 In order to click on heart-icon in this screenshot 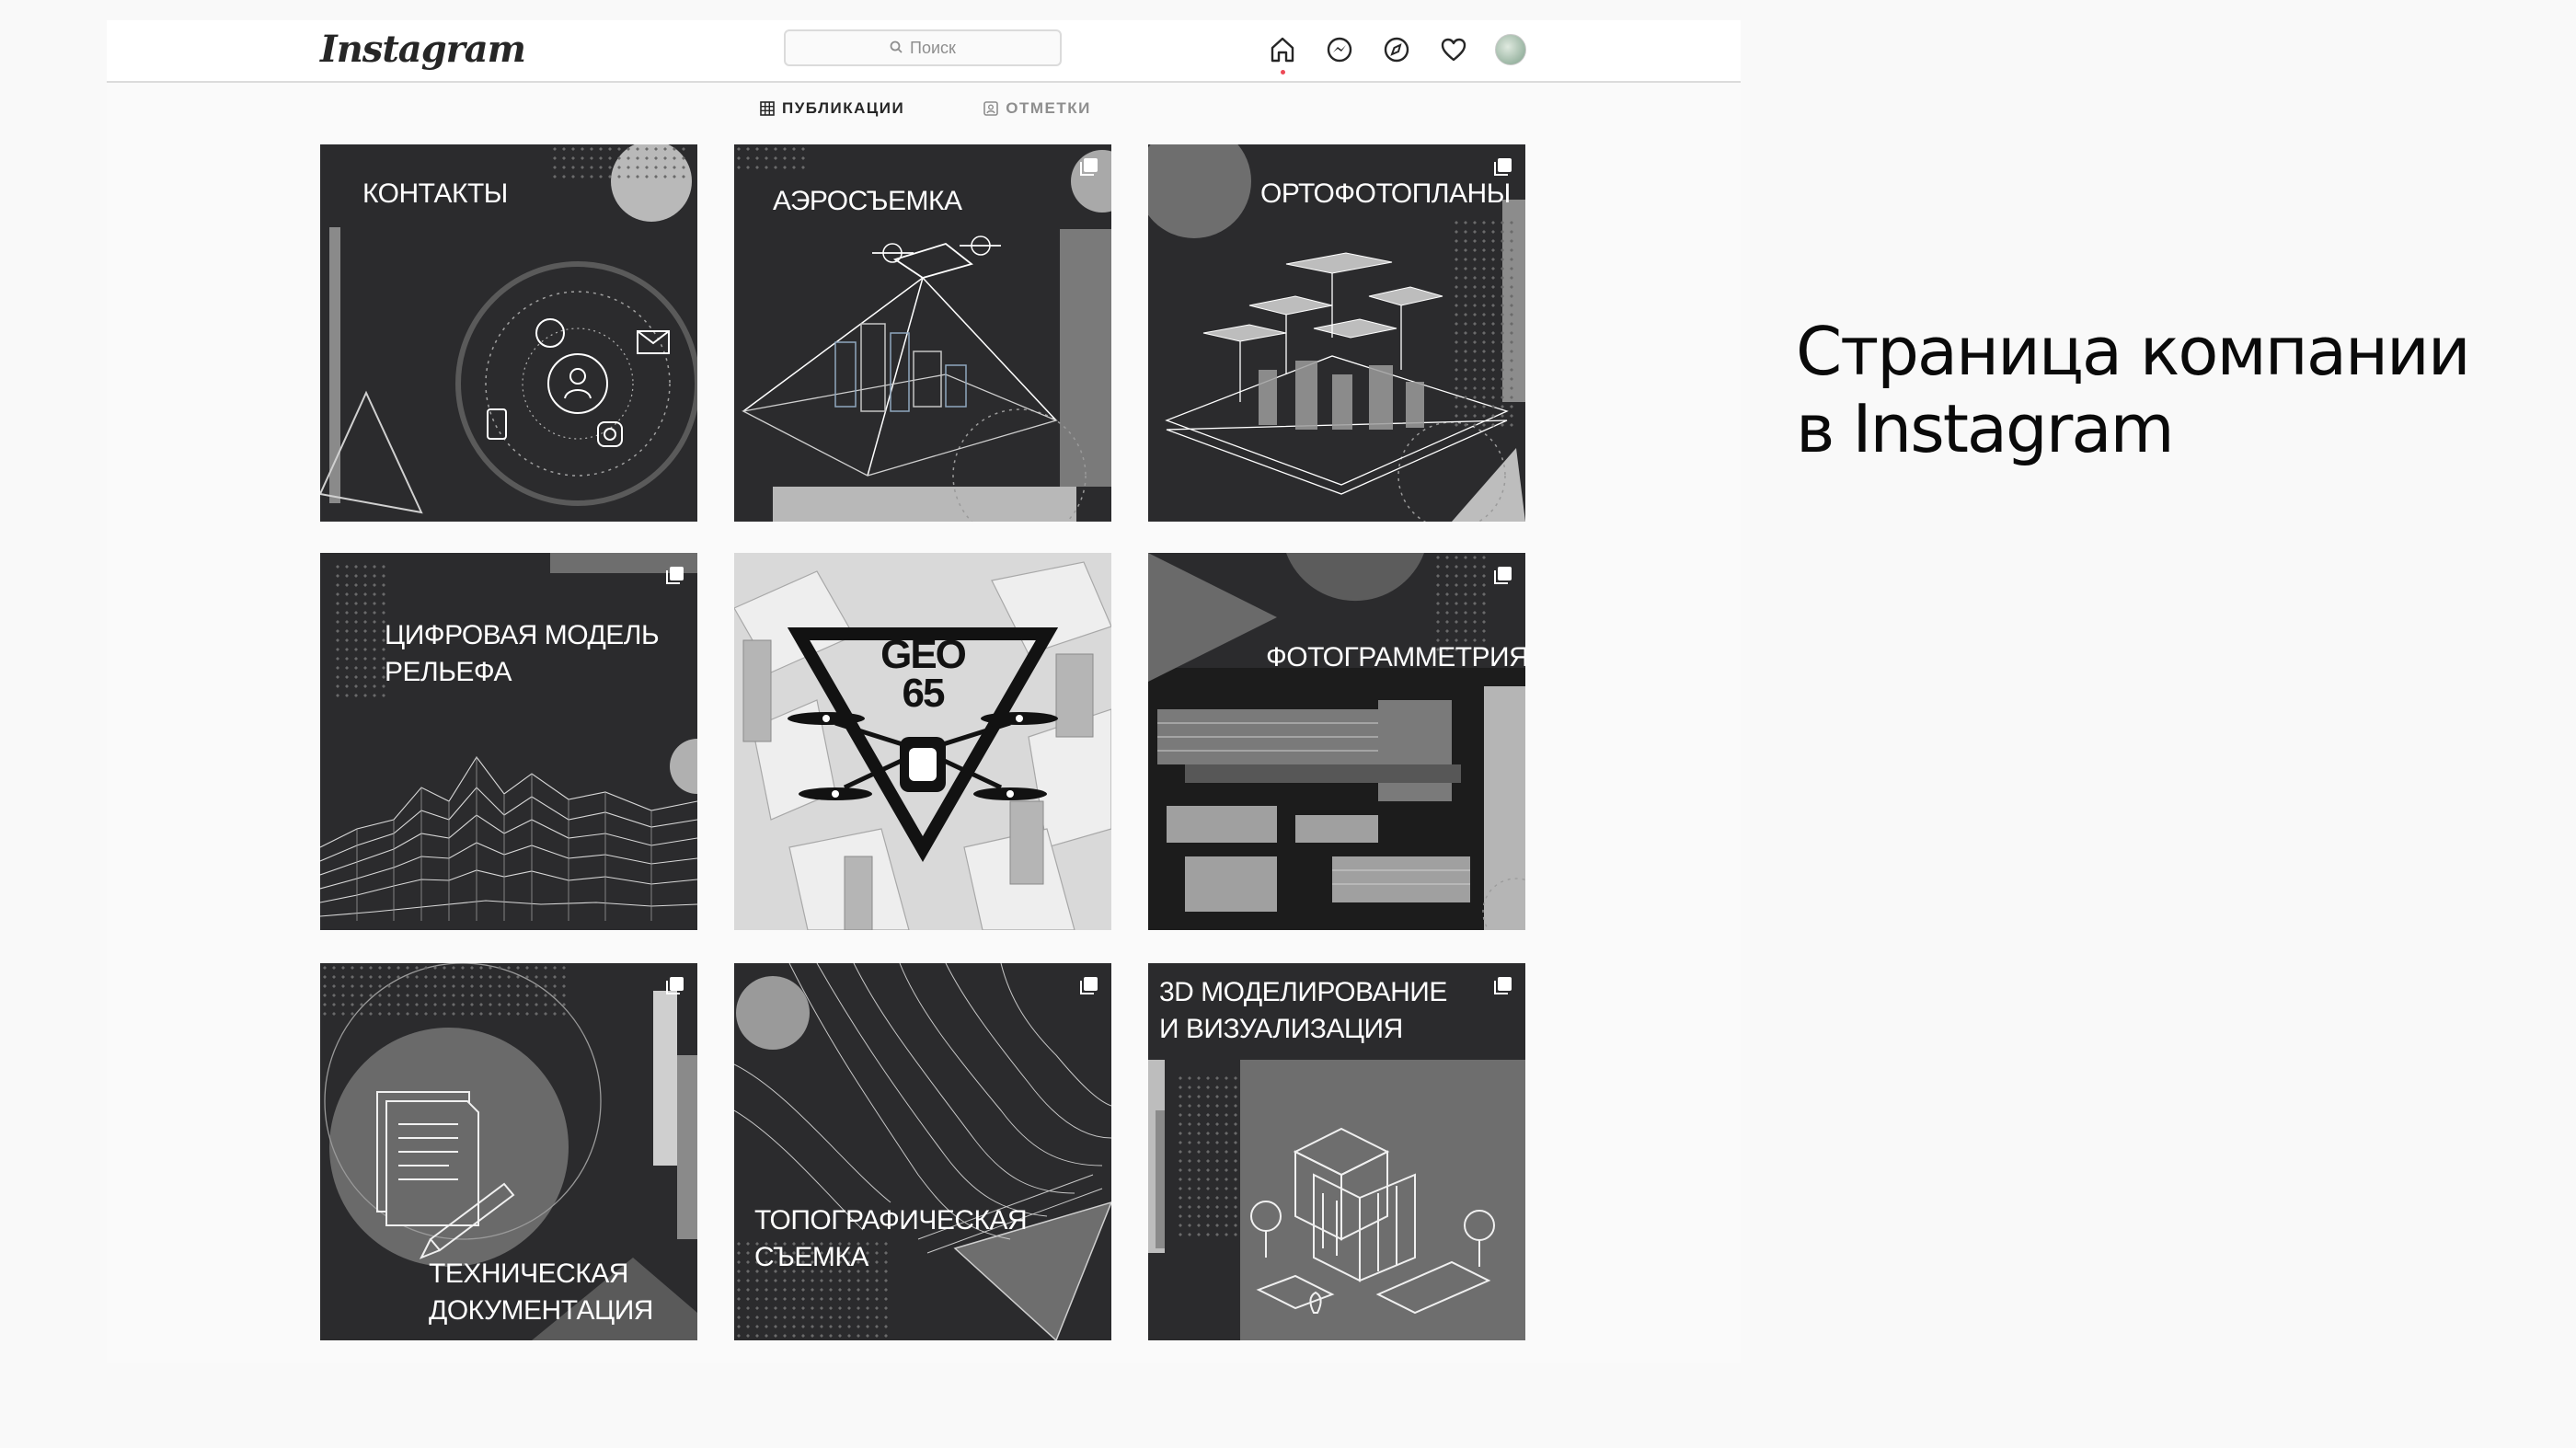, I will do `click(1453, 49)`.